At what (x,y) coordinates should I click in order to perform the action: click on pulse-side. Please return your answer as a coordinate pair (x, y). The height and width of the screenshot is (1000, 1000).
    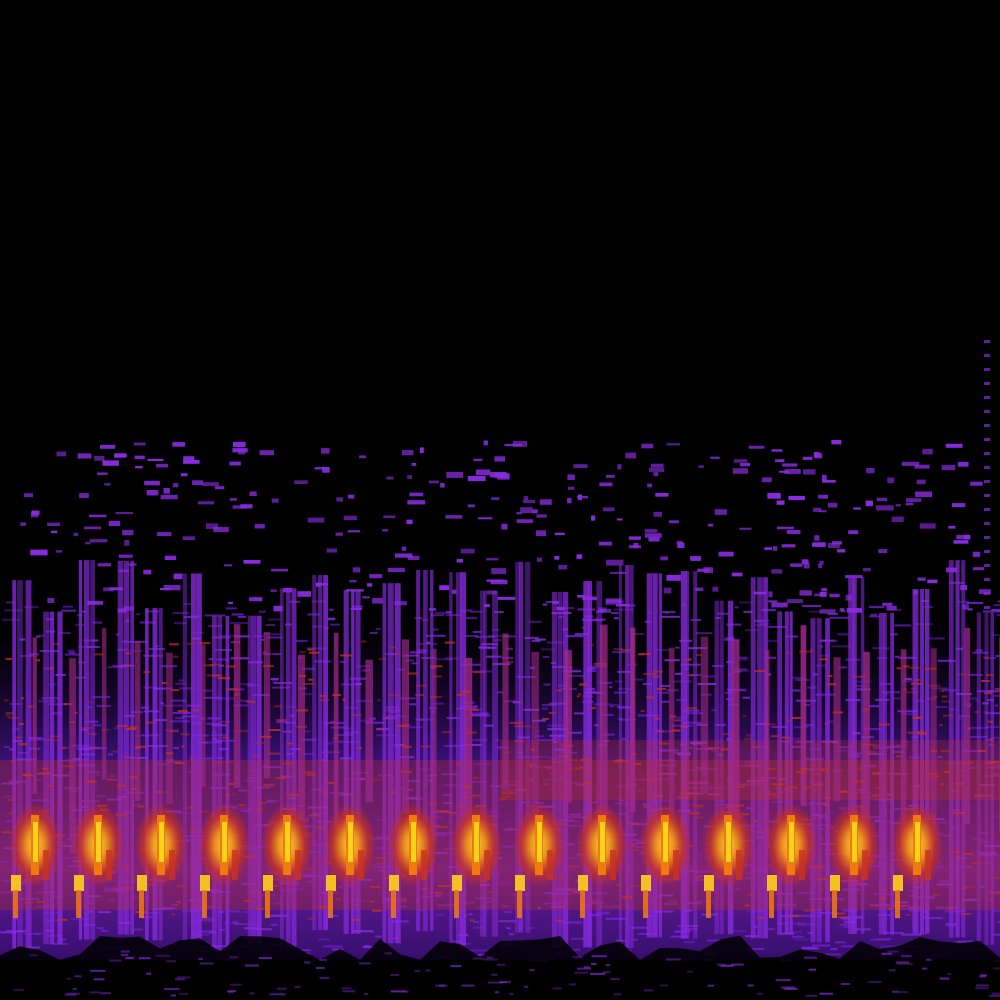
    Looking at the image, I should click on (865, 865).